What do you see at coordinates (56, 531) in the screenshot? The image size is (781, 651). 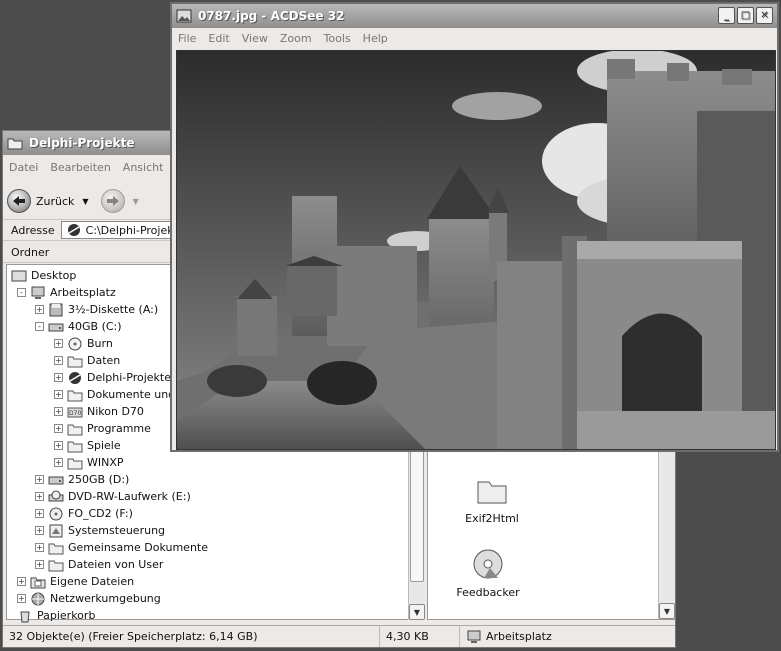 I see `control-panel-icon` at bounding box center [56, 531].